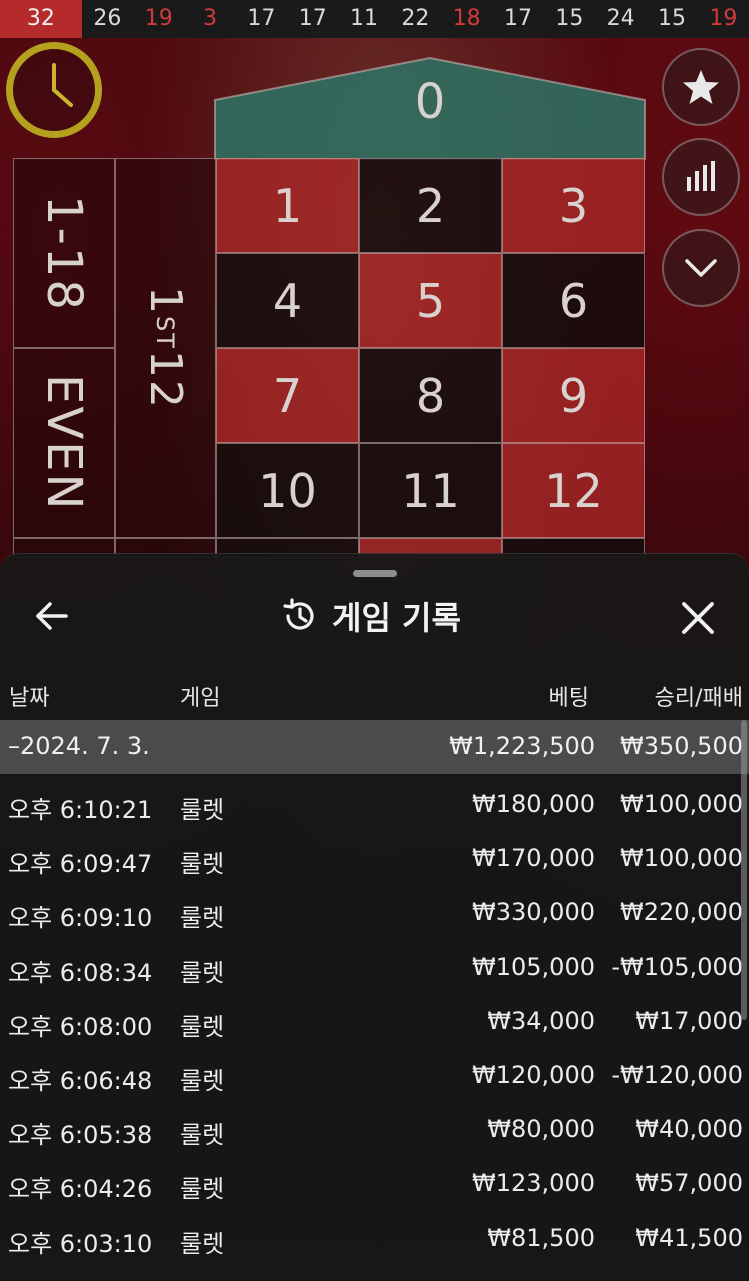  Describe the element at coordinates (62, 85) in the screenshot. I see `clock-icon` at that location.